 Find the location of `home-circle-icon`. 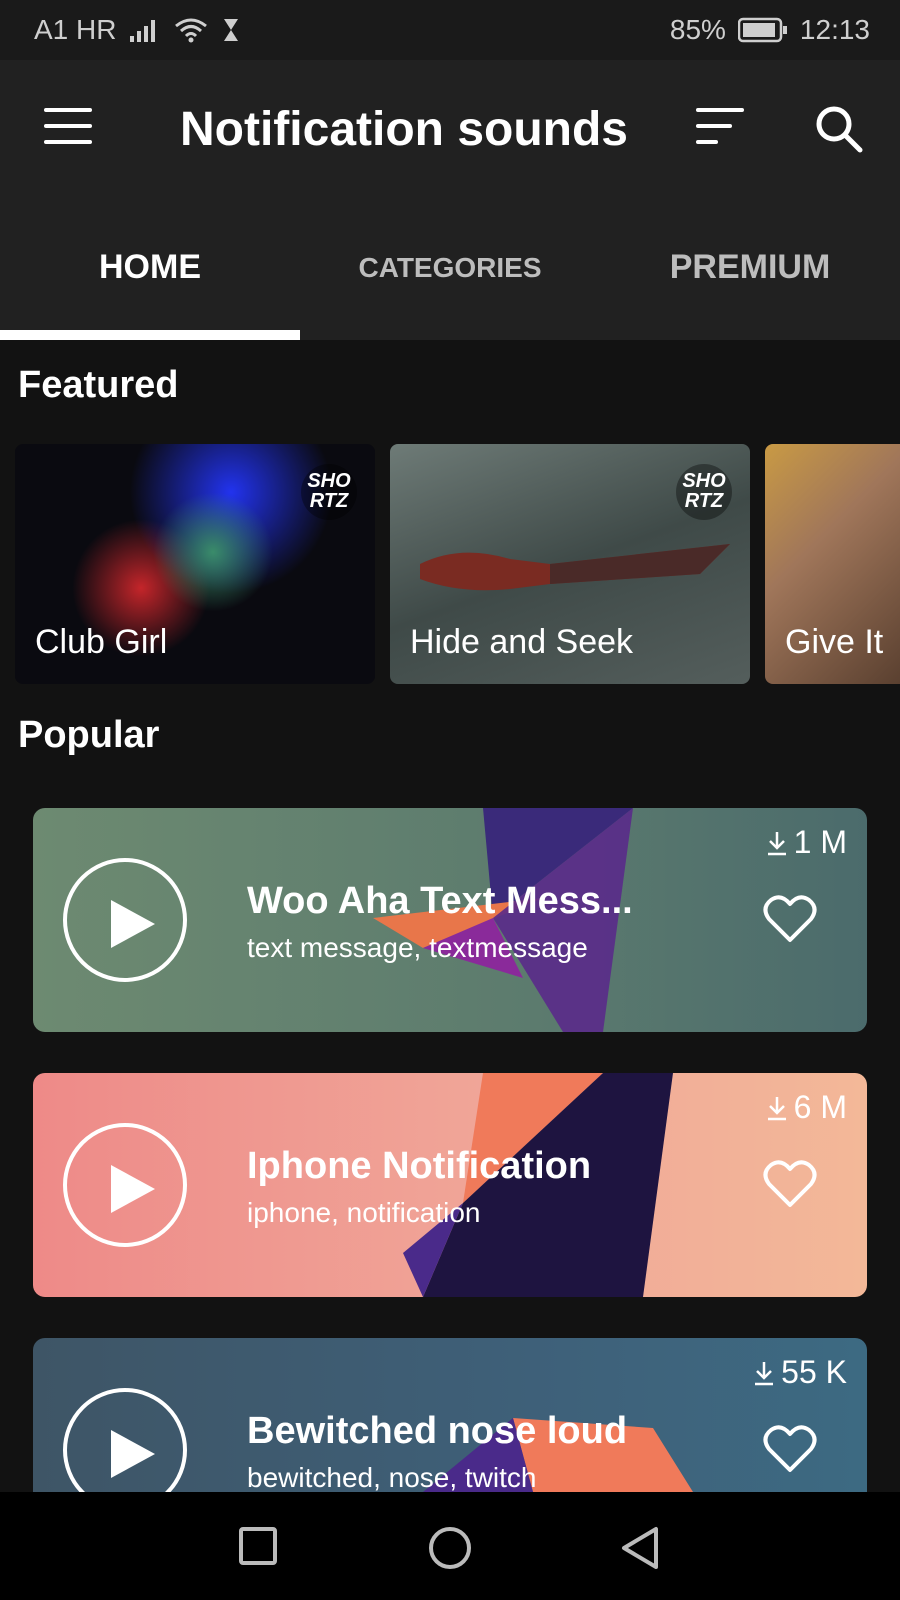

home-circle-icon is located at coordinates (450, 1550).